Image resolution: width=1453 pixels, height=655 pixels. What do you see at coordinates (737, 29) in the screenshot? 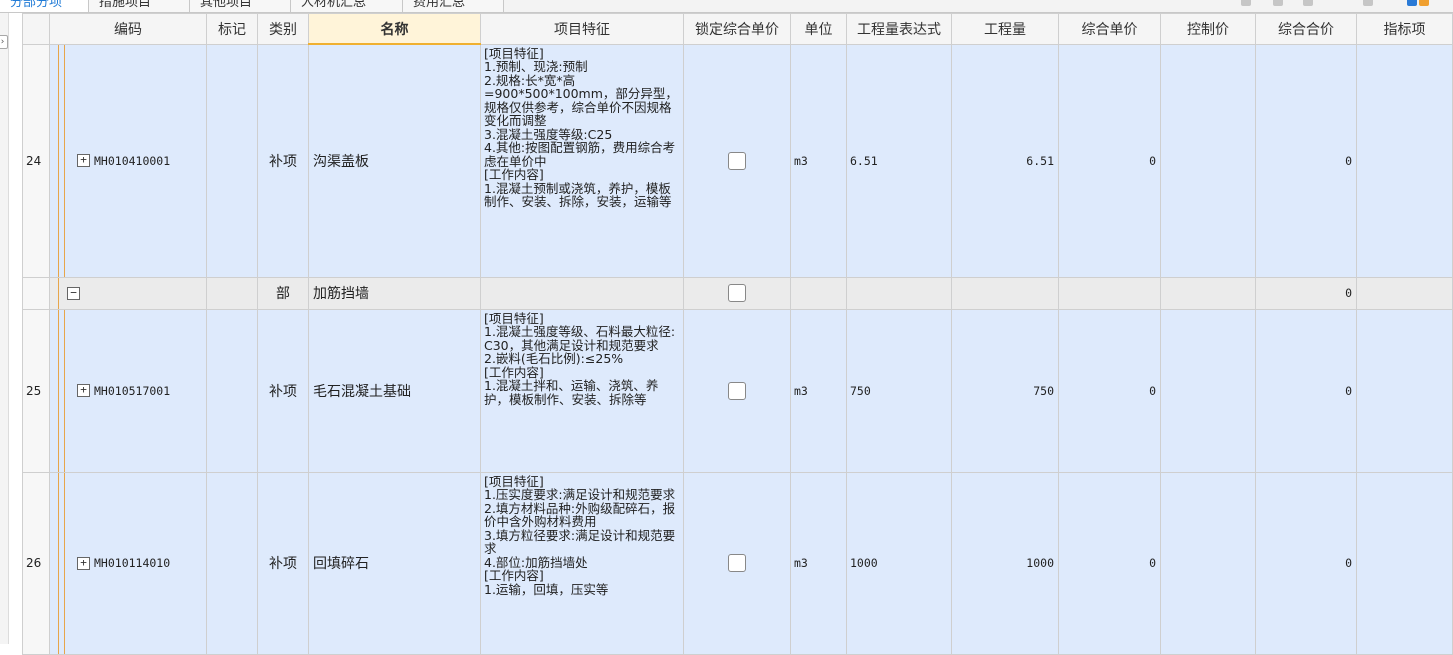
I see `col-lock-price: 锁定综合单价` at bounding box center [737, 29].